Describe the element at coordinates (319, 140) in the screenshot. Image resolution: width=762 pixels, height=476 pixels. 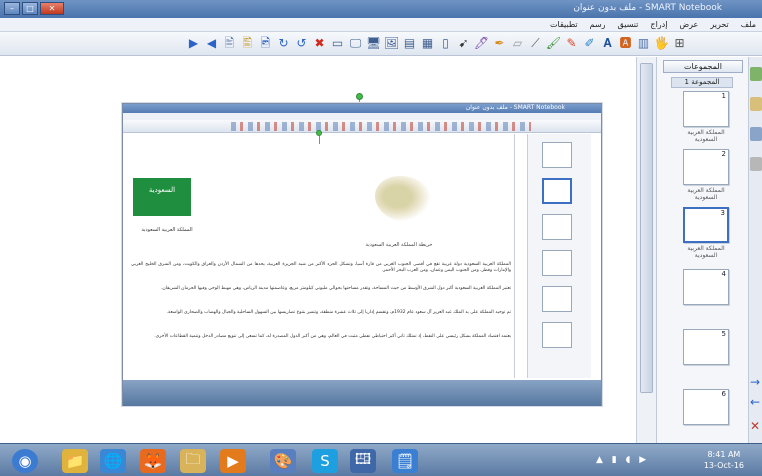
I see `shot-rotate-line` at that location.